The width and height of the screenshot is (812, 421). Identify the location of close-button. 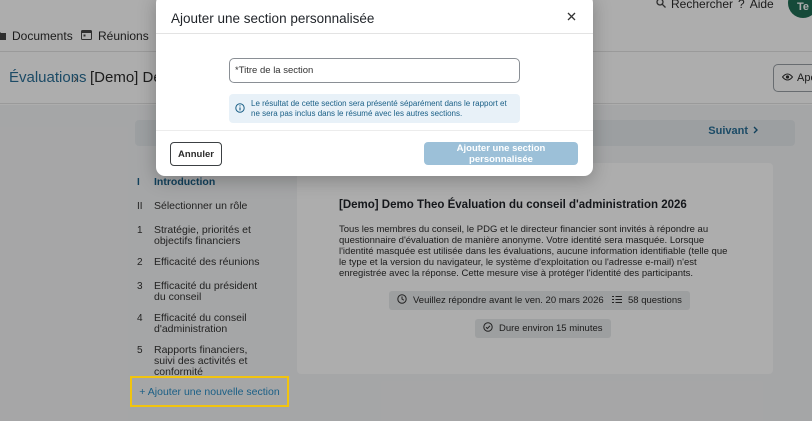
(571, 17).